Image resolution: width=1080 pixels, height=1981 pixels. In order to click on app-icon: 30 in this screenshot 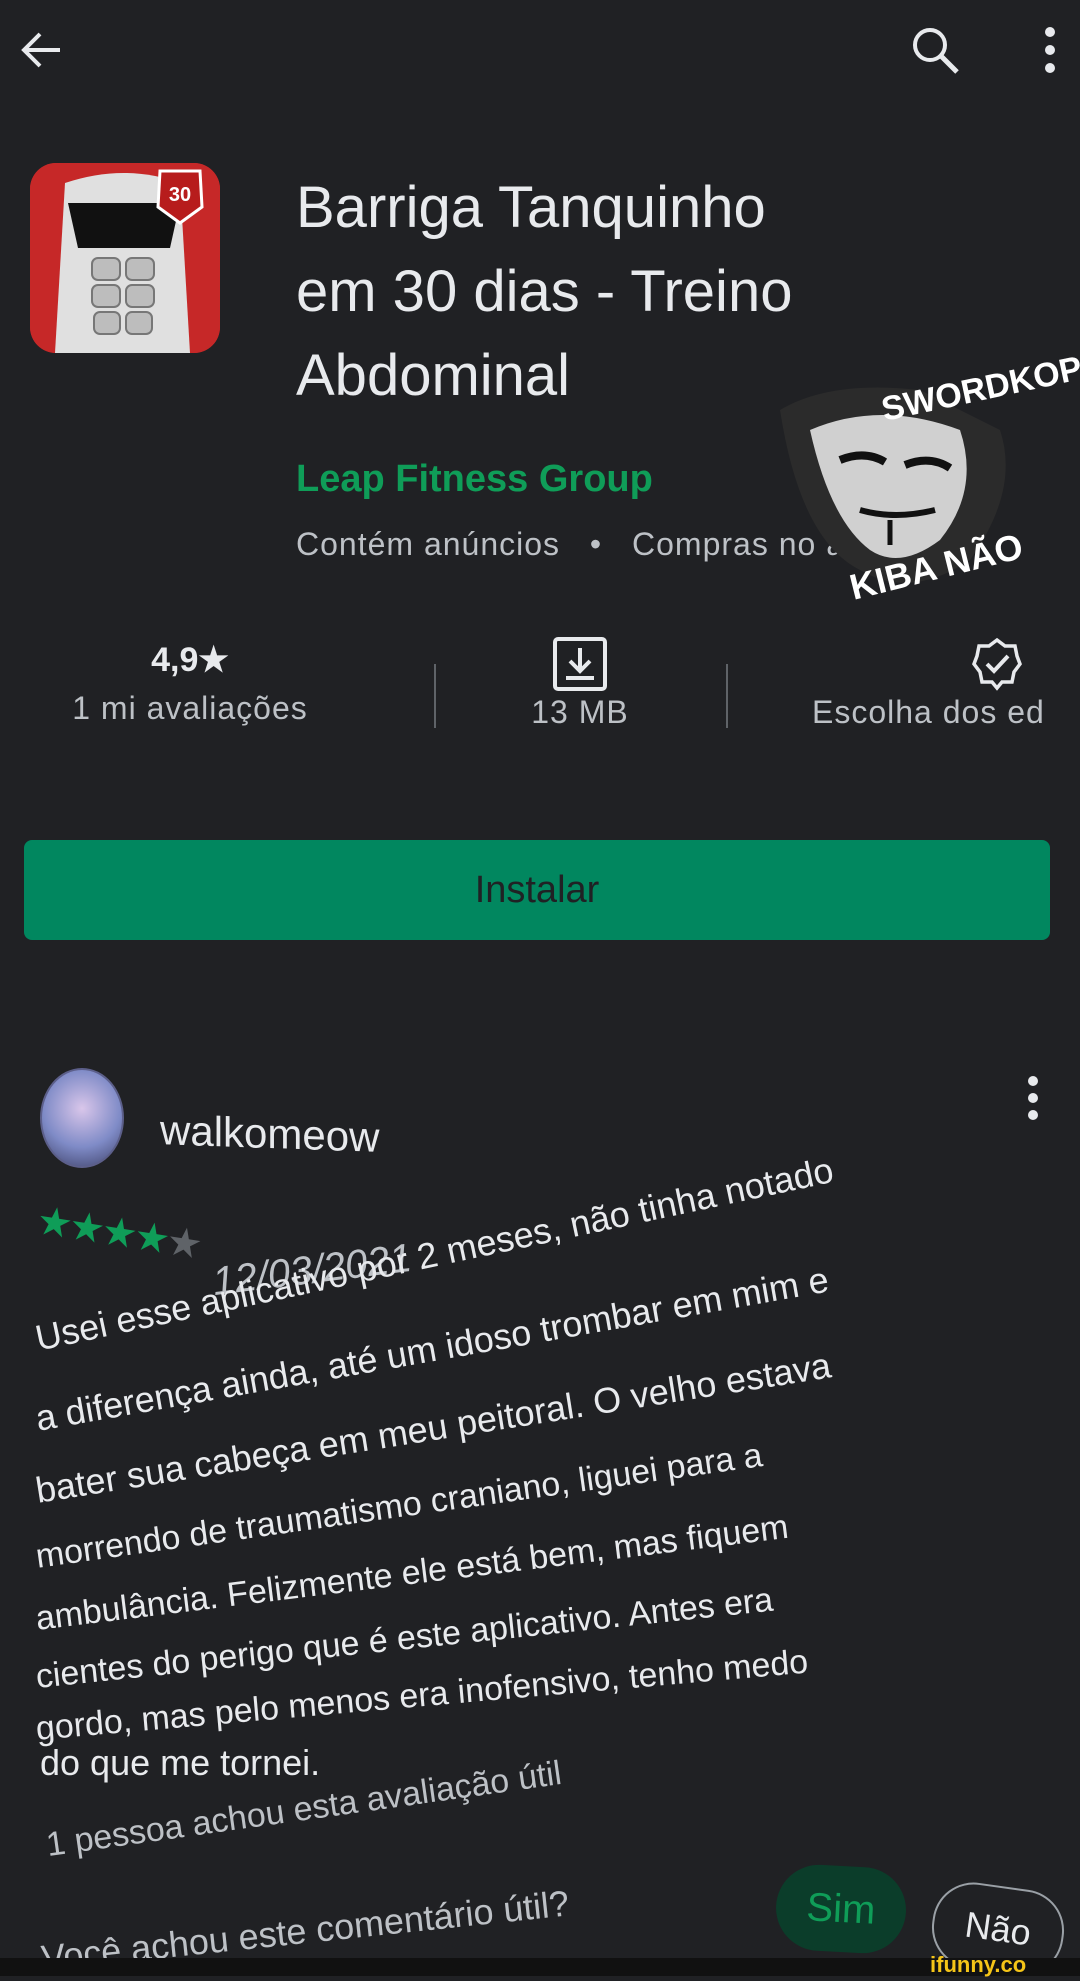, I will do `click(125, 258)`.